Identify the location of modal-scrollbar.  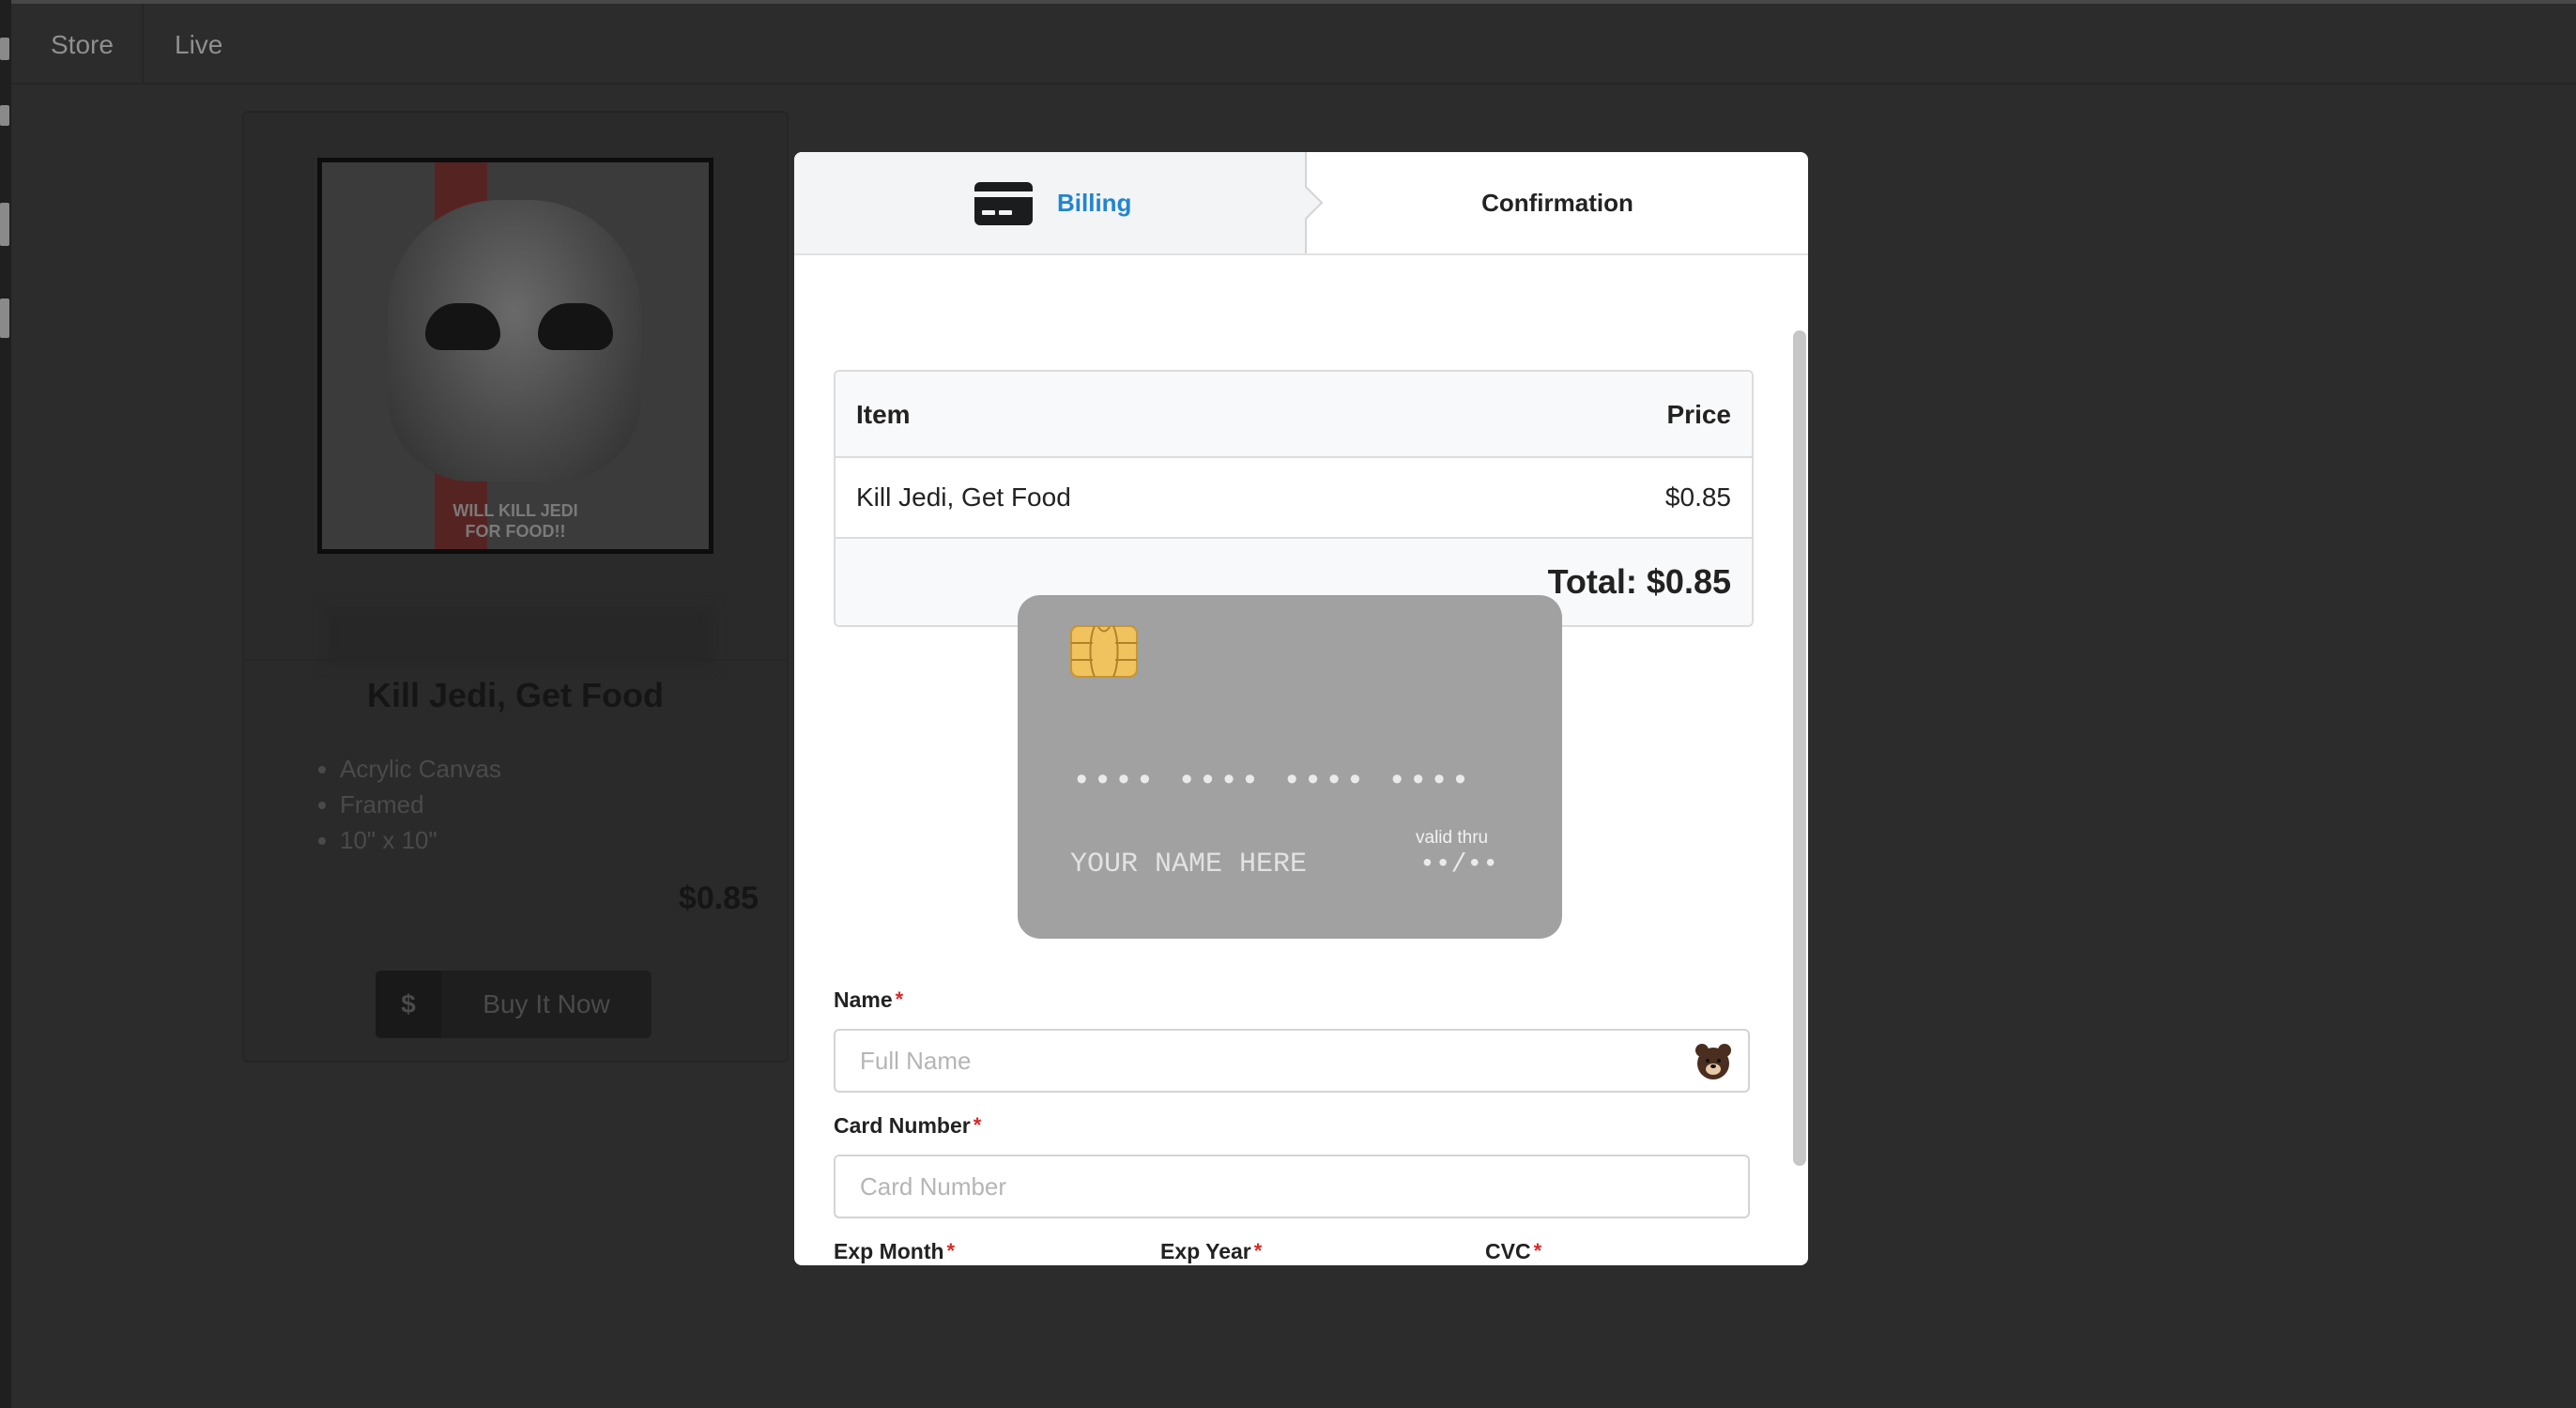
(1800, 748).